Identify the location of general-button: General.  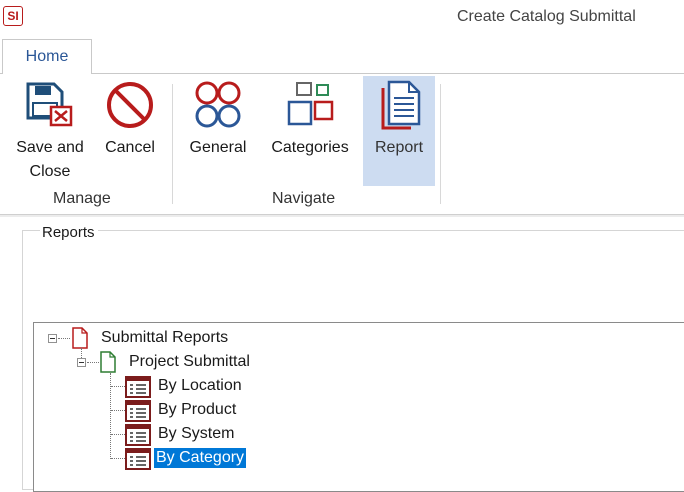
(218, 132).